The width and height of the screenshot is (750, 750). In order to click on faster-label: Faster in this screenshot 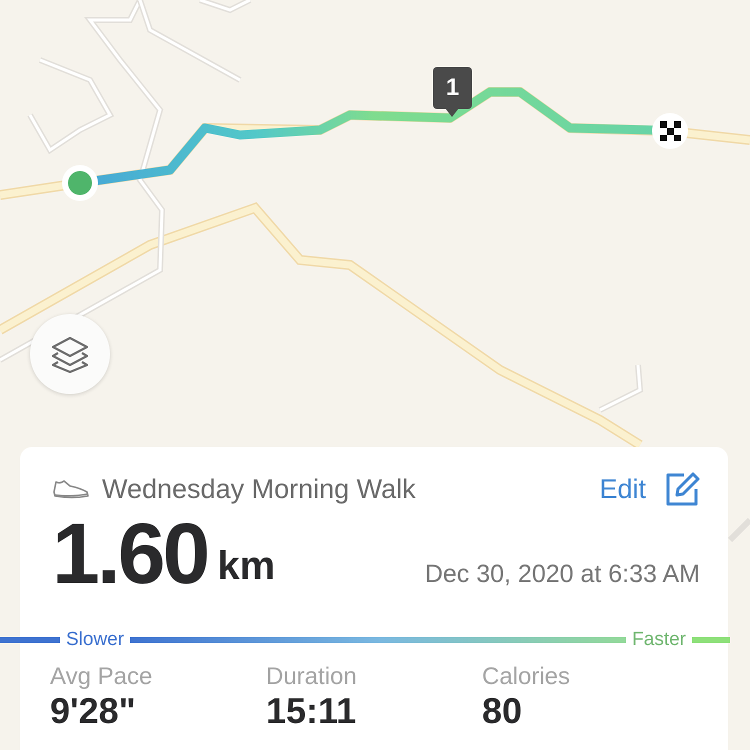, I will do `click(659, 640)`.